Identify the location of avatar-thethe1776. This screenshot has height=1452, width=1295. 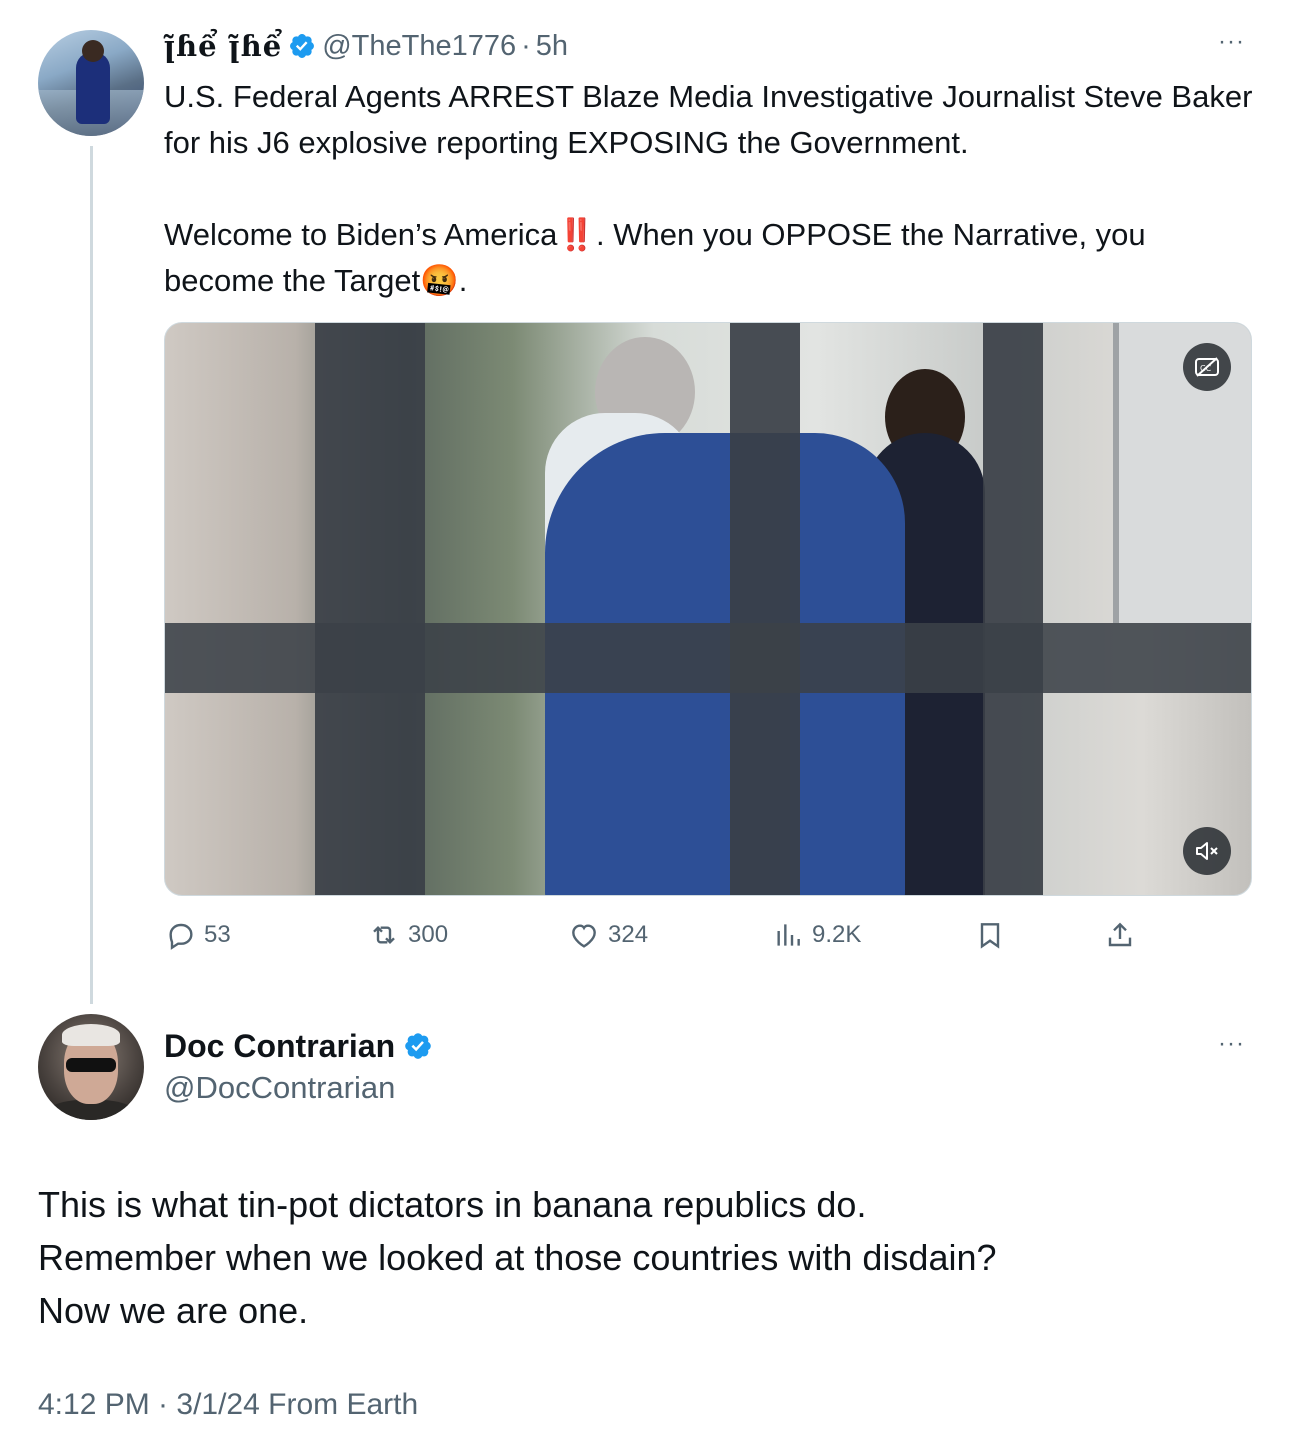
(91, 83).